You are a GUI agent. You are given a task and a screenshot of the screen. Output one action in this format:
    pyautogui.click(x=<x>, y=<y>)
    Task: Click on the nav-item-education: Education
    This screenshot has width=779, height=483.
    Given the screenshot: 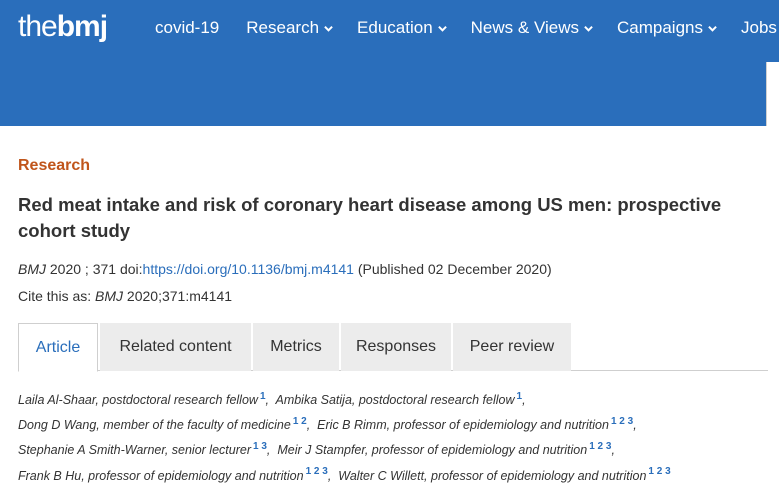 What is the action you would take?
    pyautogui.click(x=402, y=28)
    